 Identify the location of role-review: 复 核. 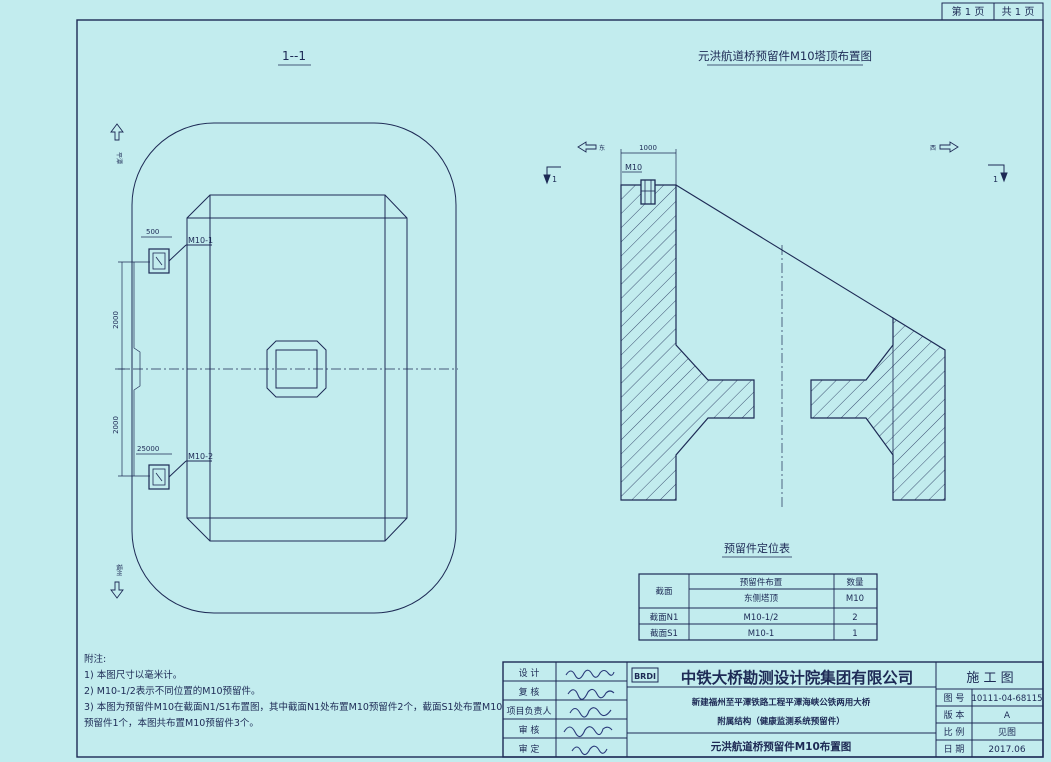
(529, 692).